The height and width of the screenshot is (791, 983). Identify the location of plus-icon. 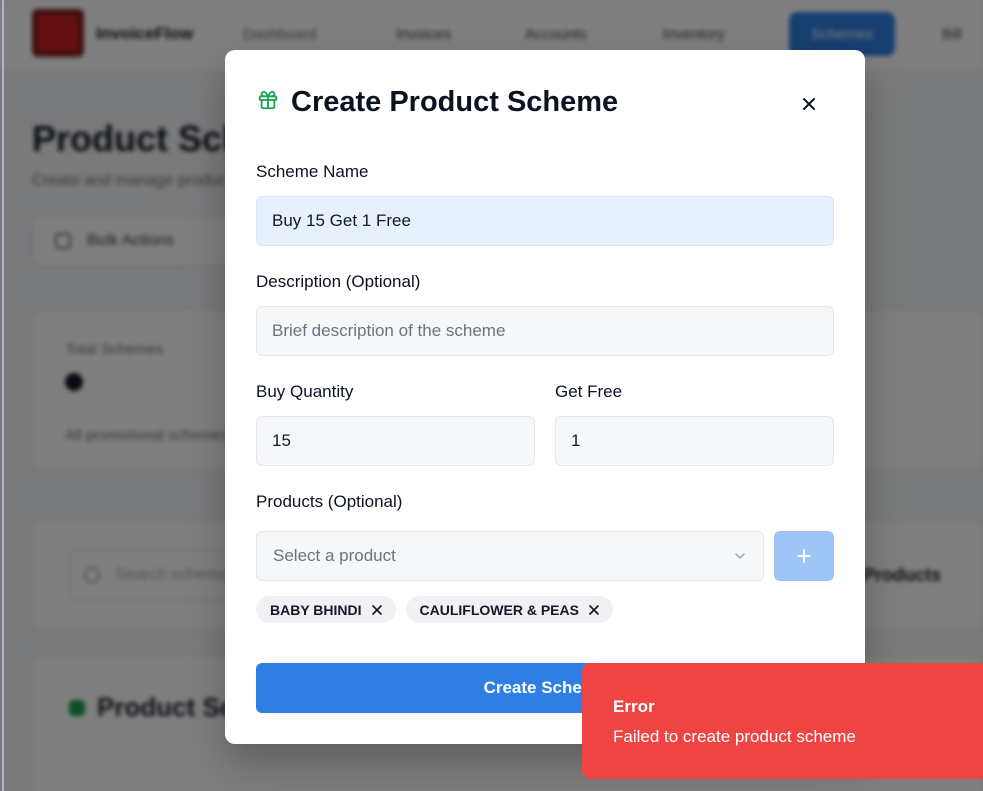
(804, 556).